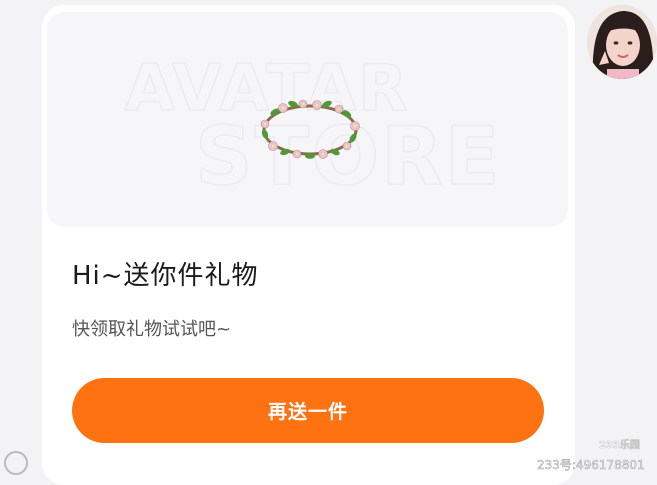 The height and width of the screenshot is (485, 657). Describe the element at coordinates (165, 276) in the screenshot. I see `message-title: Hi~送你件礼物` at that location.